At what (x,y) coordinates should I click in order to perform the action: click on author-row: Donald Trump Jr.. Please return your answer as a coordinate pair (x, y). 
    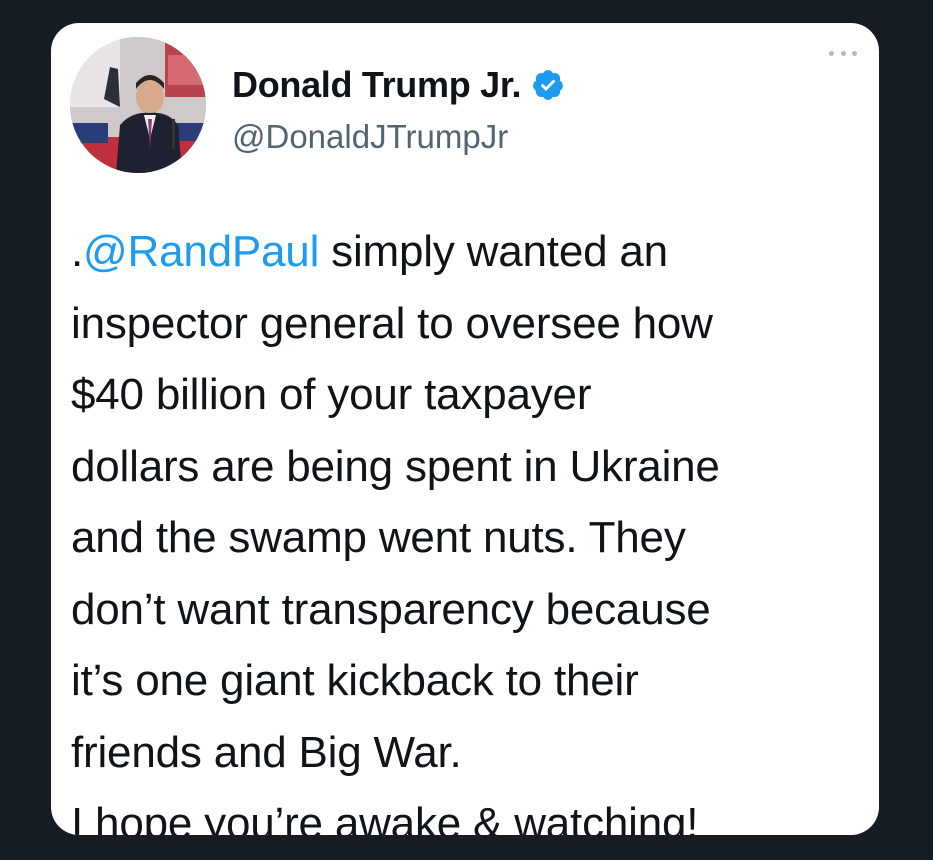
    Looking at the image, I should click on (398, 85).